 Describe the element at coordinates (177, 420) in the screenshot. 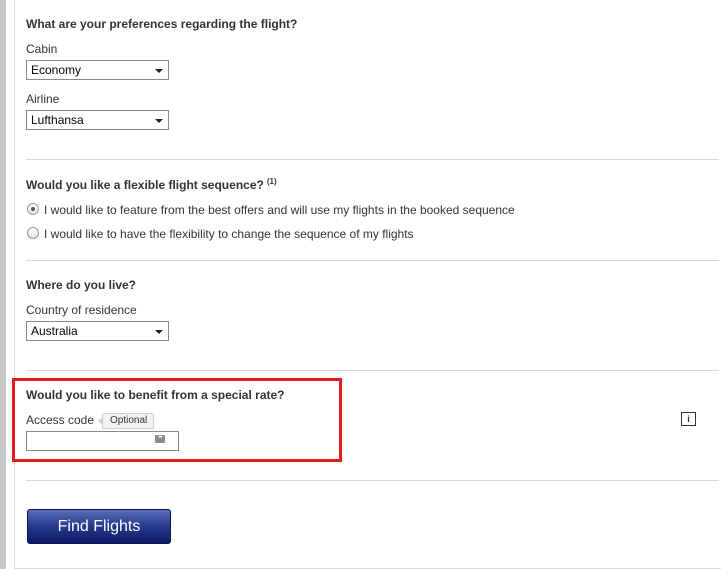

I see `highlight-box` at that location.